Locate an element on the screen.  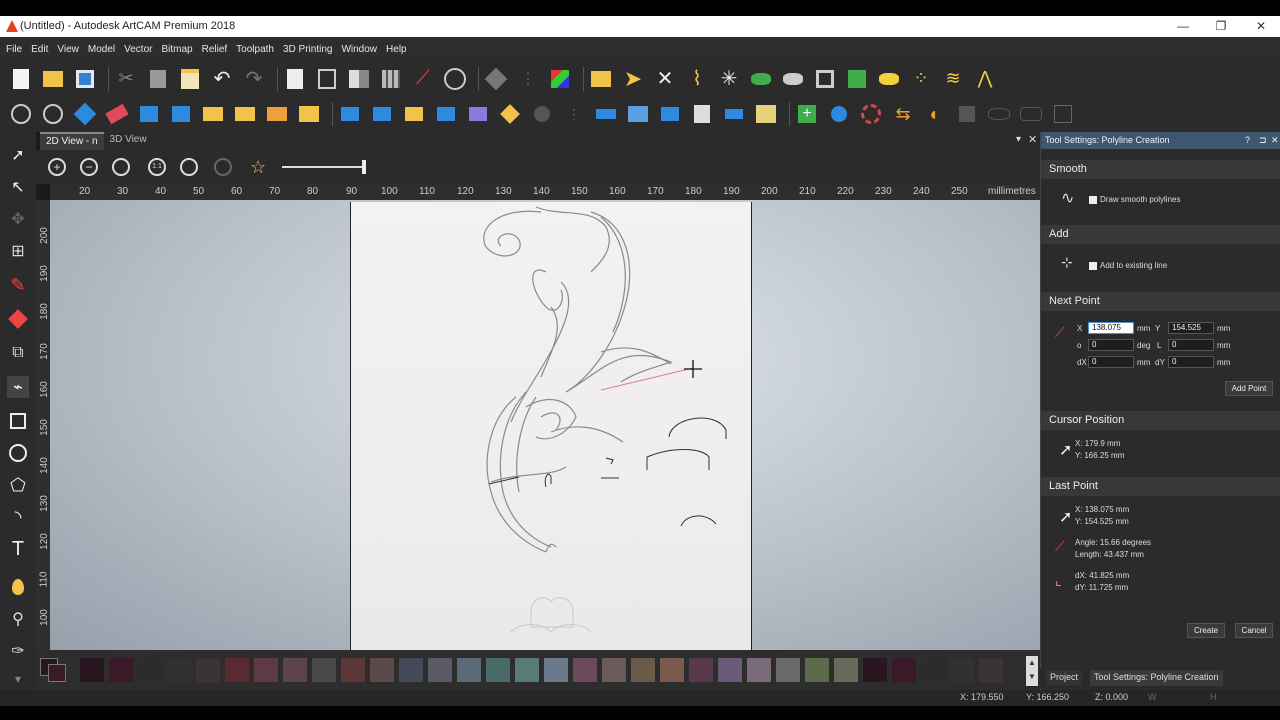
menu-window: Window is located at coordinates (359, 49).